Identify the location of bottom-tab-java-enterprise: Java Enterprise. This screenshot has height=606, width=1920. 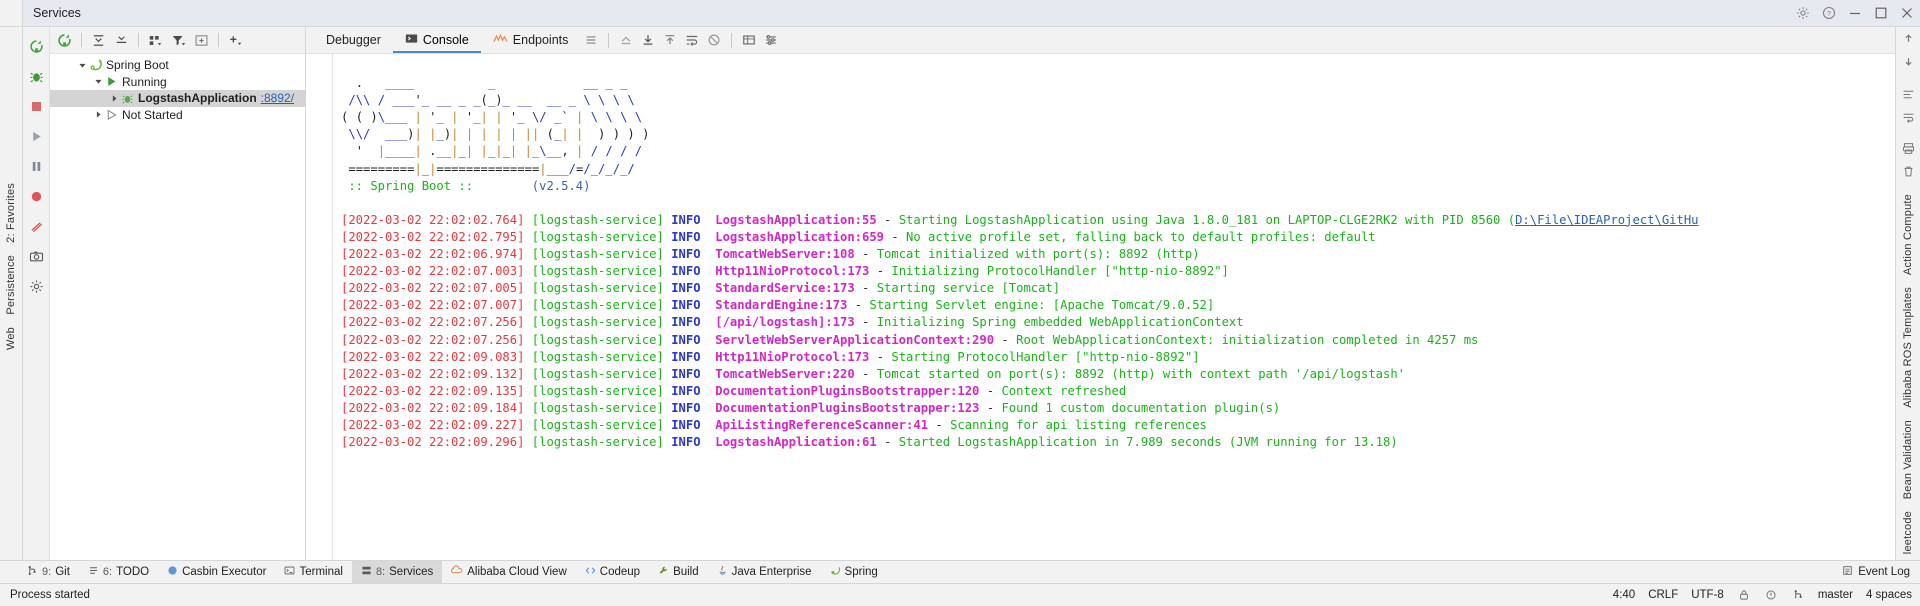
(764, 572).